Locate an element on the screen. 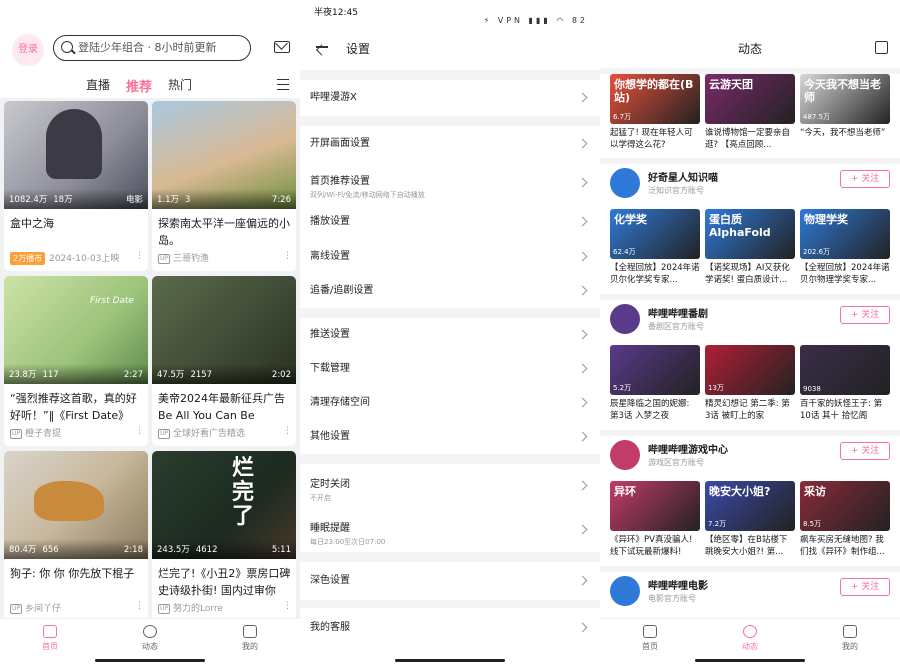 The width and height of the screenshot is (900, 666). uploader-row: 哔哩哔哩电影 电影官方账号 + 关注 is located at coordinates (750, 592).